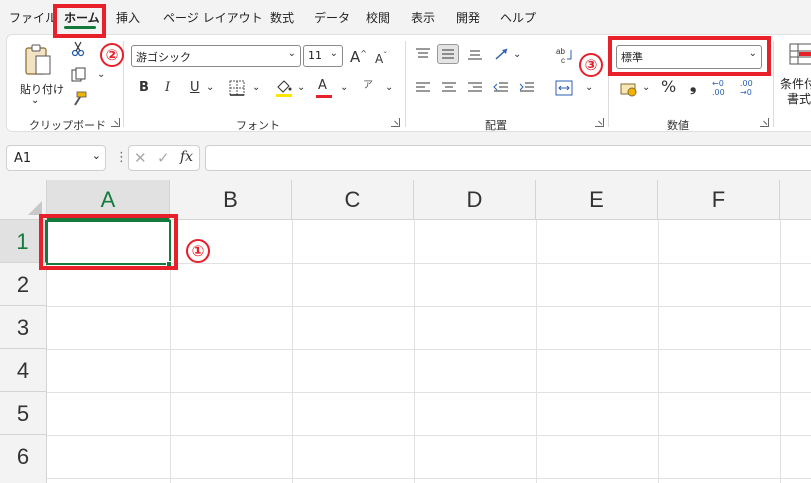  What do you see at coordinates (332, 17) in the screenshot?
I see `tab-data: データ` at bounding box center [332, 17].